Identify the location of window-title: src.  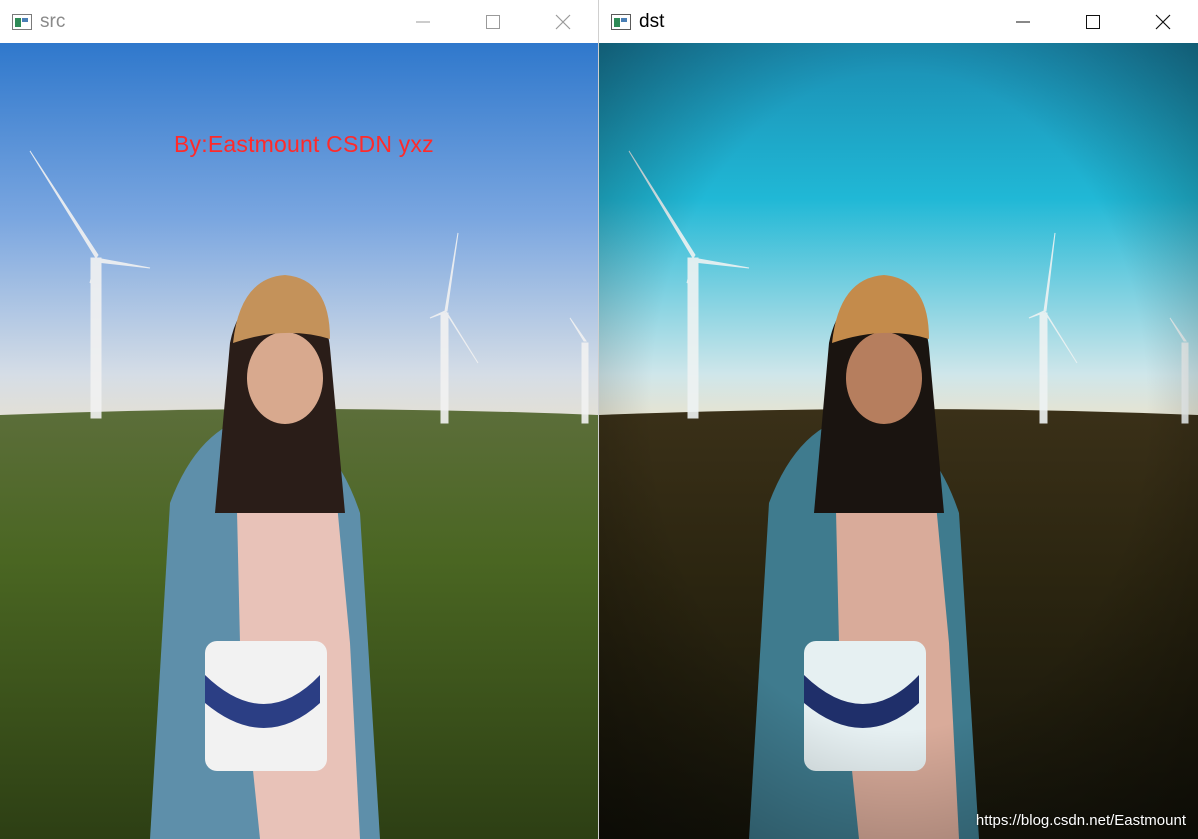
(53, 21).